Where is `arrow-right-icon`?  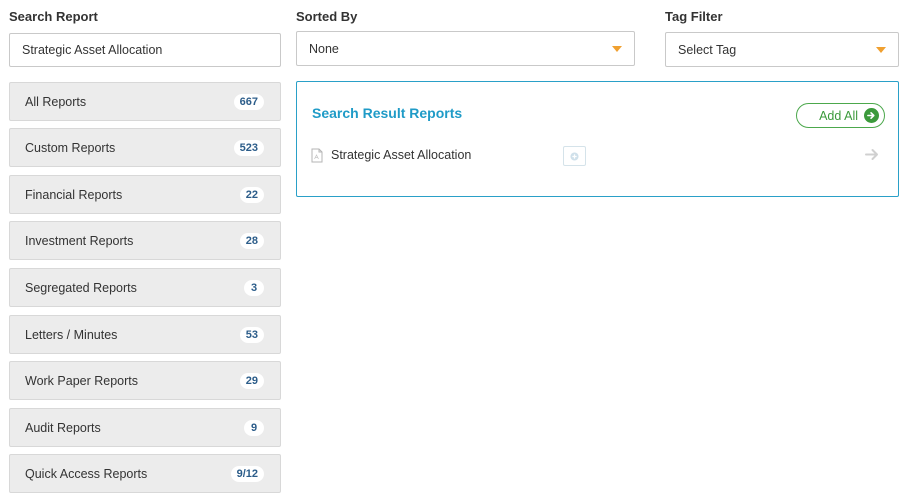
arrow-right-icon is located at coordinates (872, 157).